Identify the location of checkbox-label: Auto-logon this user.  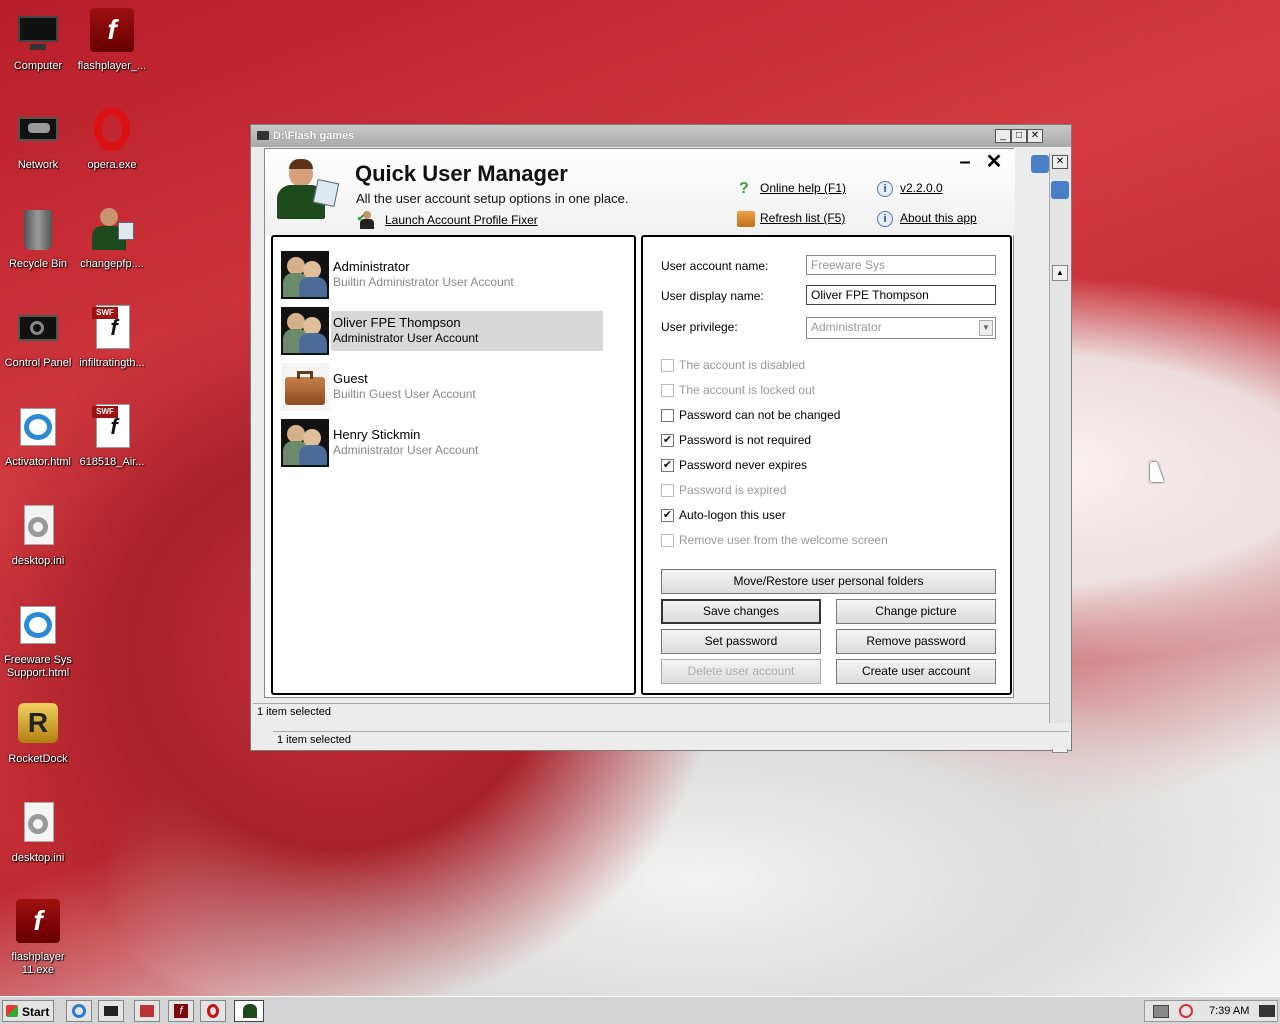
(732, 515).